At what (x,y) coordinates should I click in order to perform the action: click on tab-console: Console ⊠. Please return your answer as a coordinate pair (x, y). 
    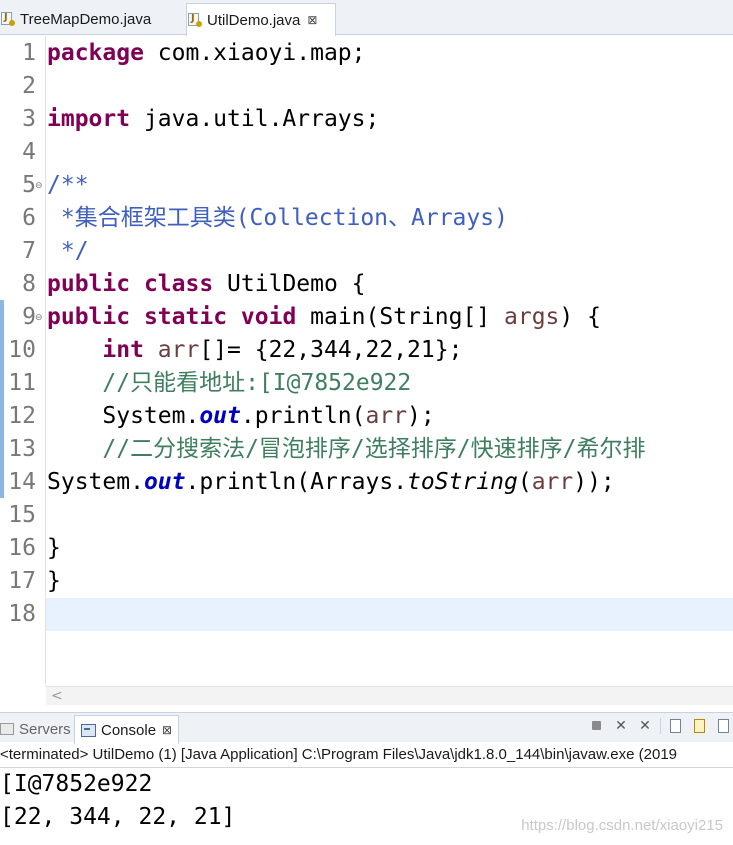
    Looking at the image, I should click on (127, 729).